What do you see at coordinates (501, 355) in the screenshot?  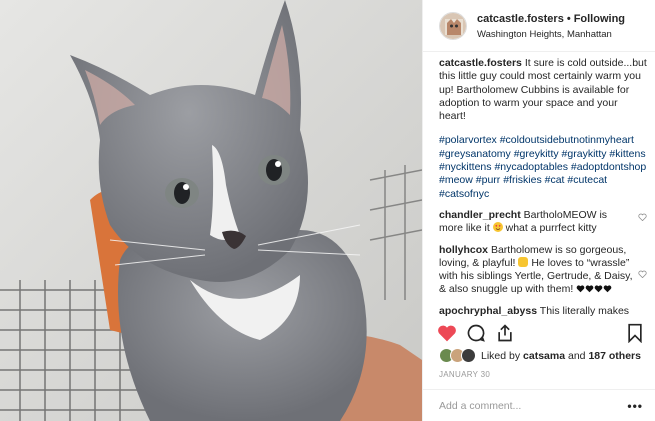 I see `likes-prefix: Liked by` at bounding box center [501, 355].